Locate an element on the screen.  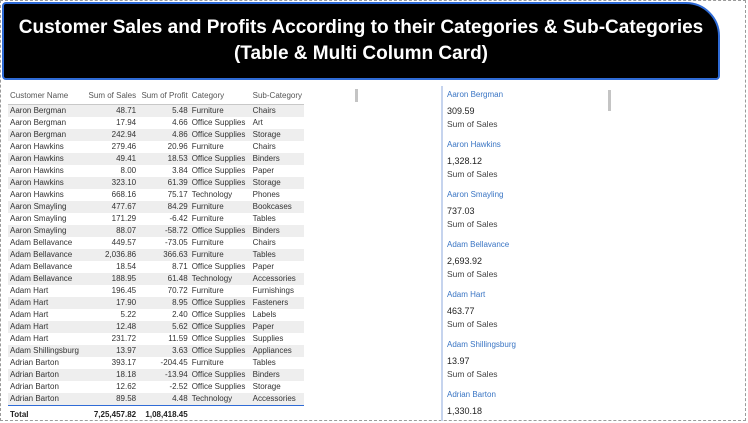
cell-sub-category: Accessories is located at coordinates (277, 279).